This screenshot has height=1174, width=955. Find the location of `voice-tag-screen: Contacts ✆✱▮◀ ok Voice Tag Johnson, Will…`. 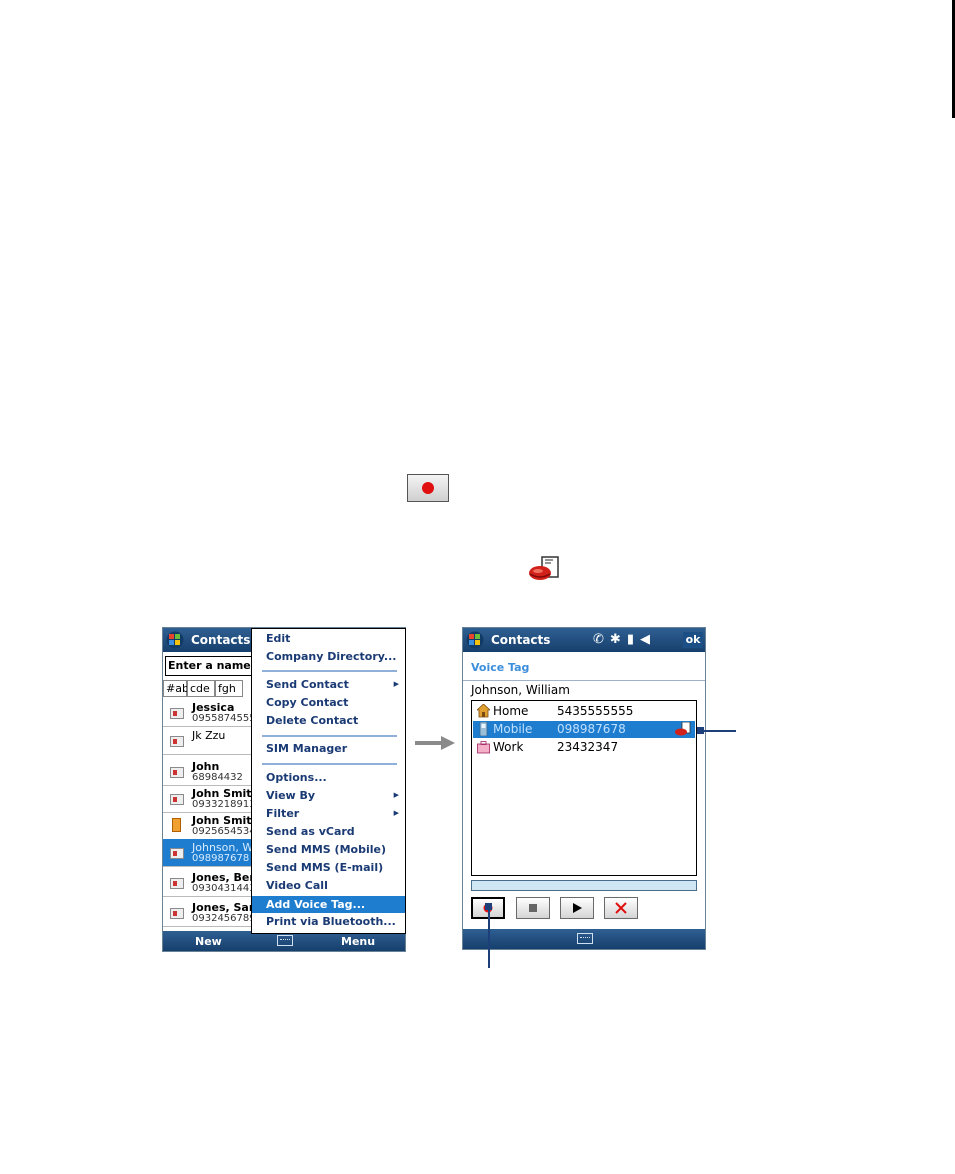

voice-tag-screen: Contacts ✆✱▮◀ ok Voice Tag Johnson, Will… is located at coordinates (584, 788).